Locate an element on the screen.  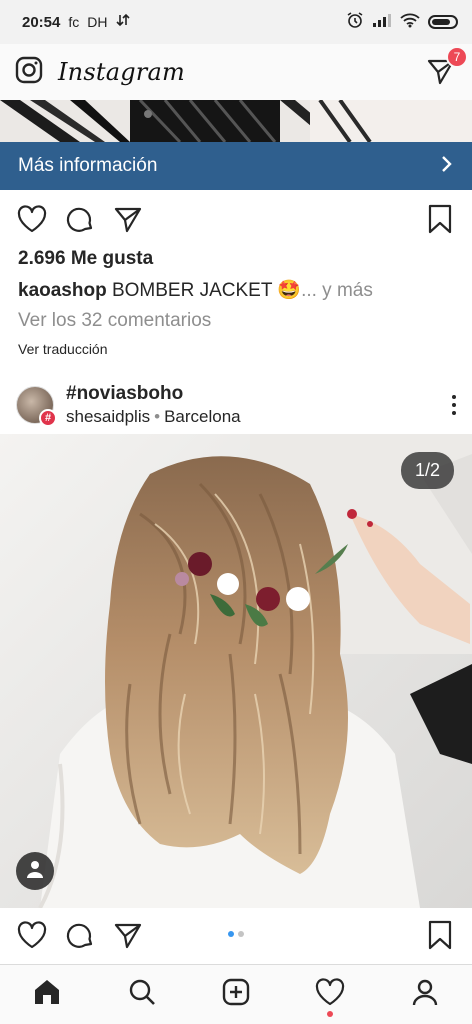
status-carrier: fc is located at coordinates (74, 22).